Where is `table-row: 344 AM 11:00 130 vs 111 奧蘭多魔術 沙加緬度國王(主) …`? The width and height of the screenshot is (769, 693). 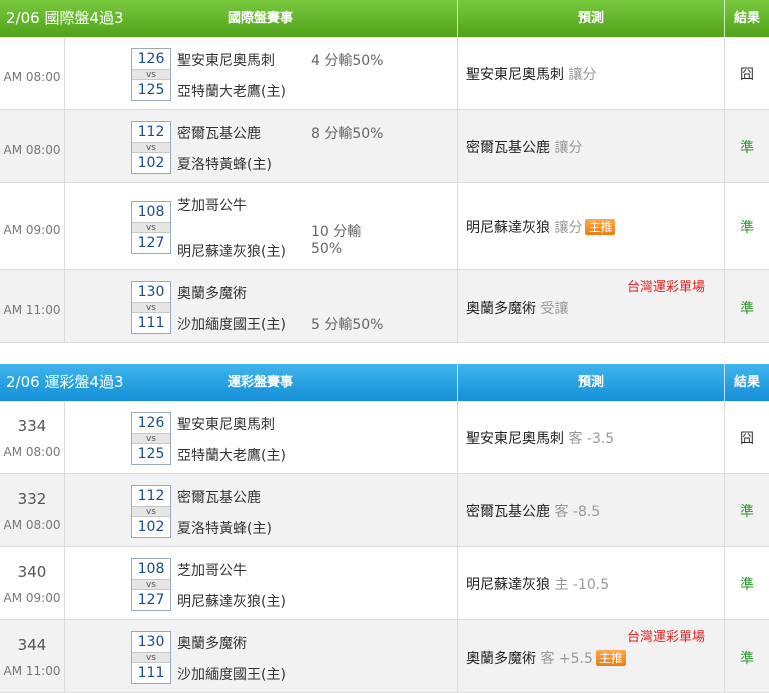
table-row: 344 AM 11:00 130 vs 111 奧蘭多魔術 沙加緬度國王(主) … is located at coordinates (384, 656).